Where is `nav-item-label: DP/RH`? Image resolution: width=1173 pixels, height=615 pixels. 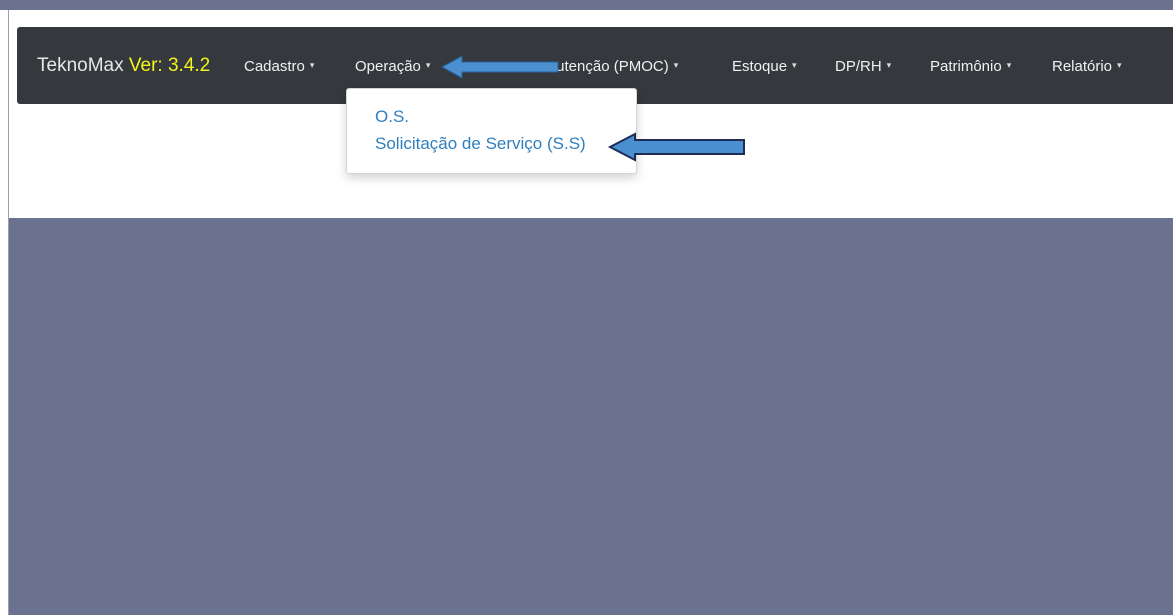
nav-item-label: DP/RH is located at coordinates (858, 66).